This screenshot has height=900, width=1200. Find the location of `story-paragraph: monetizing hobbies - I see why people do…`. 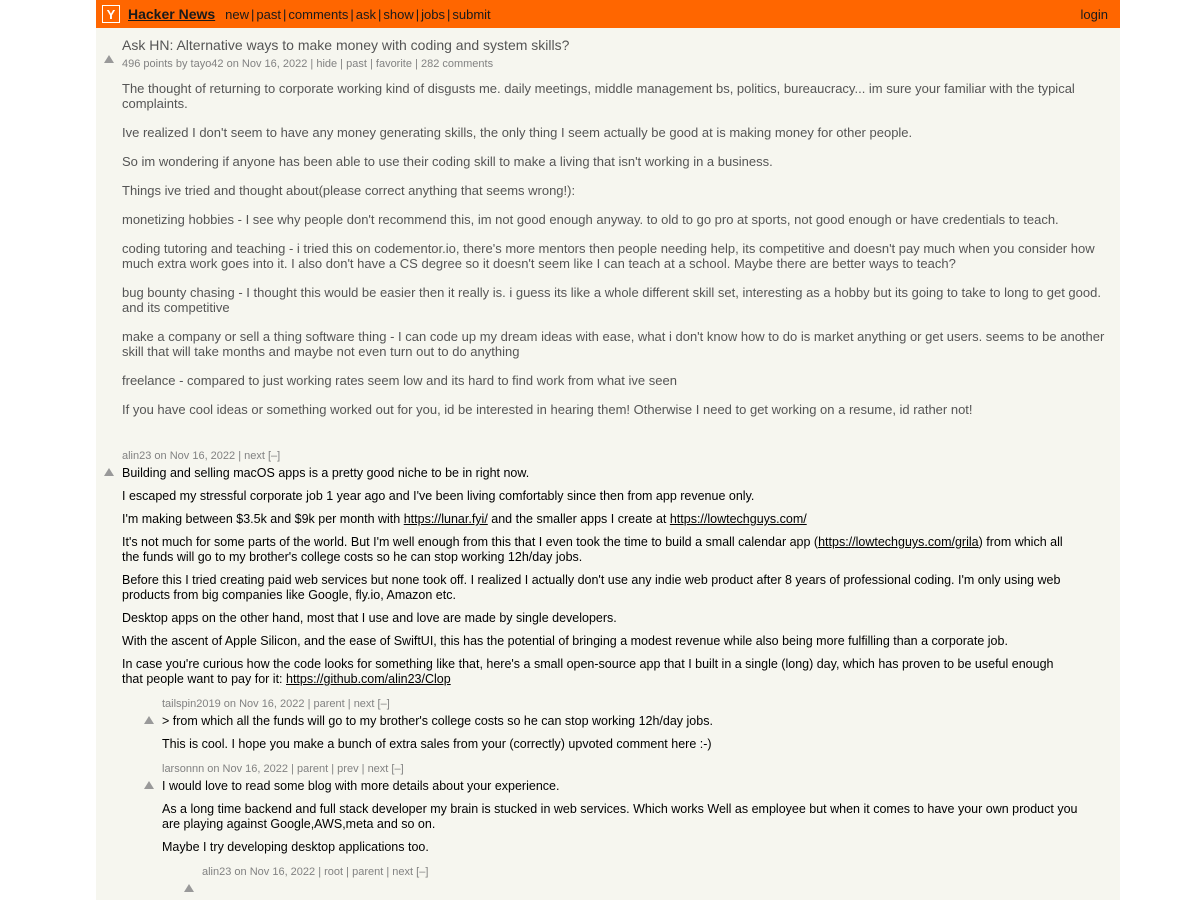

story-paragraph: monetizing hobbies - I see why people do… is located at coordinates (590, 219).